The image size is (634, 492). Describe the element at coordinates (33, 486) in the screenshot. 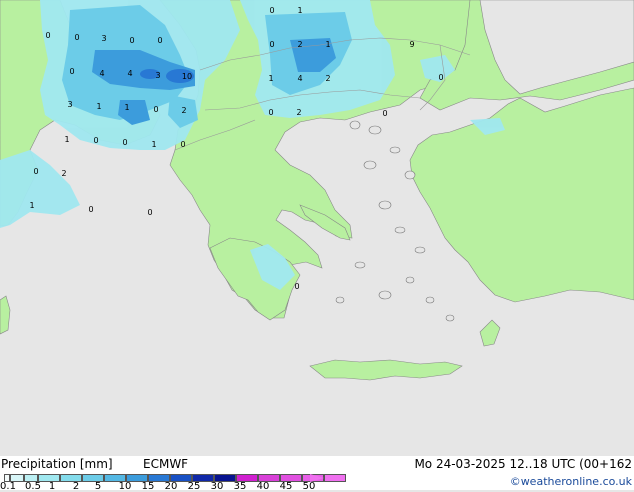

I see `legend-tick-label: 0.5` at that location.